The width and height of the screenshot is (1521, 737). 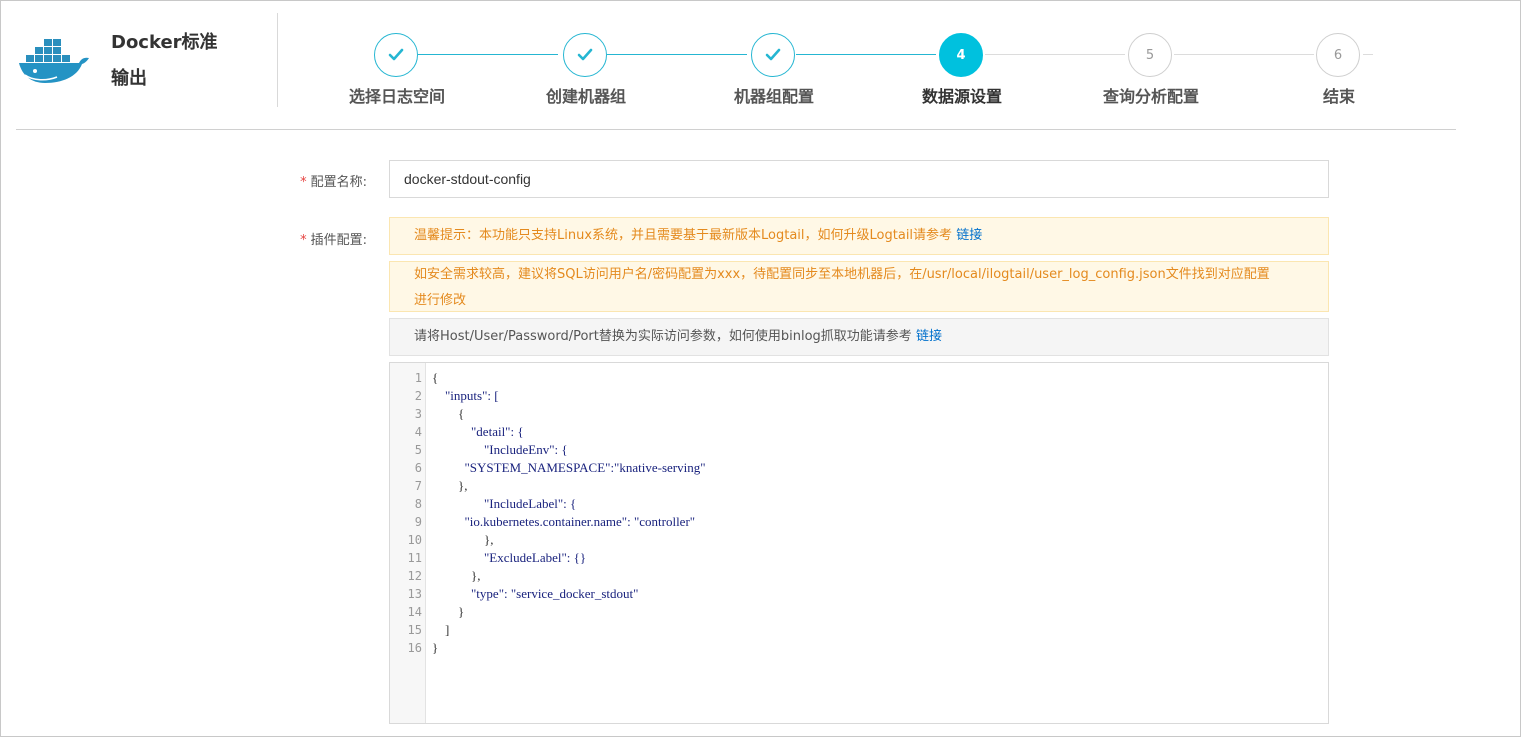 What do you see at coordinates (441, 629) in the screenshot?
I see `code-line: ]` at bounding box center [441, 629].